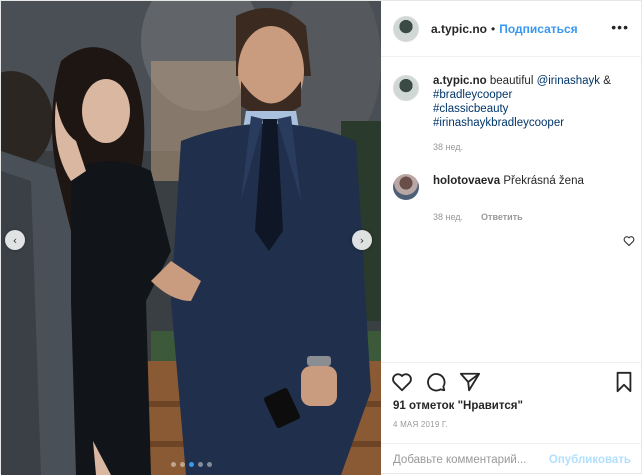 The image size is (642, 476). I want to click on caption-meta: 38 нед., so click(532, 147).